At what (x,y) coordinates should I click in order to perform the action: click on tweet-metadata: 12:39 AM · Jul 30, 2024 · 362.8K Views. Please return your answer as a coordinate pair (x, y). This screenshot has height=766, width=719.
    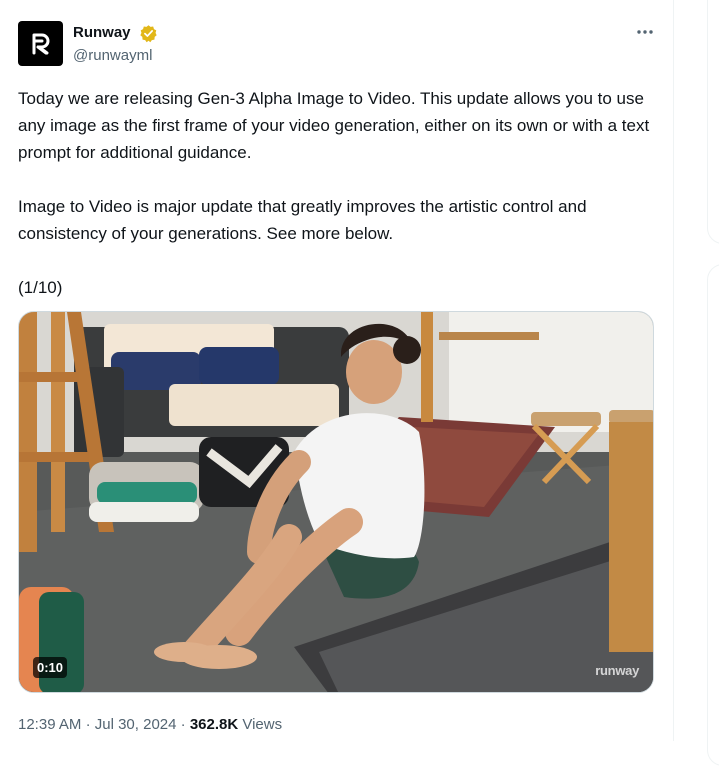
    Looking at the image, I should click on (150, 725).